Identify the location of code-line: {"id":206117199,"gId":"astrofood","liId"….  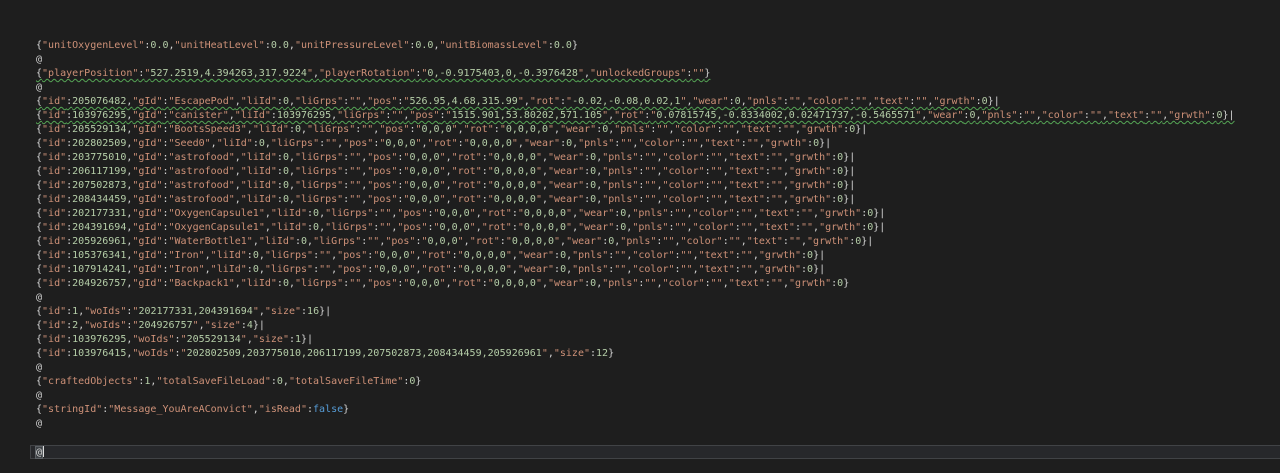
(446, 171).